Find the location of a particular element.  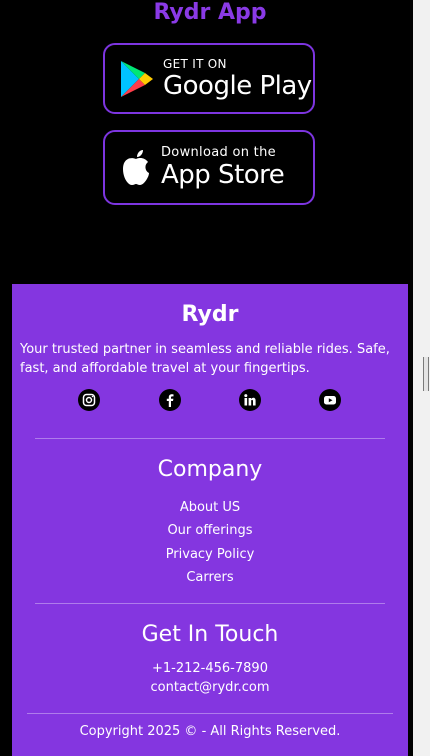

scrollbar-thumb is located at coordinates (426, 374).